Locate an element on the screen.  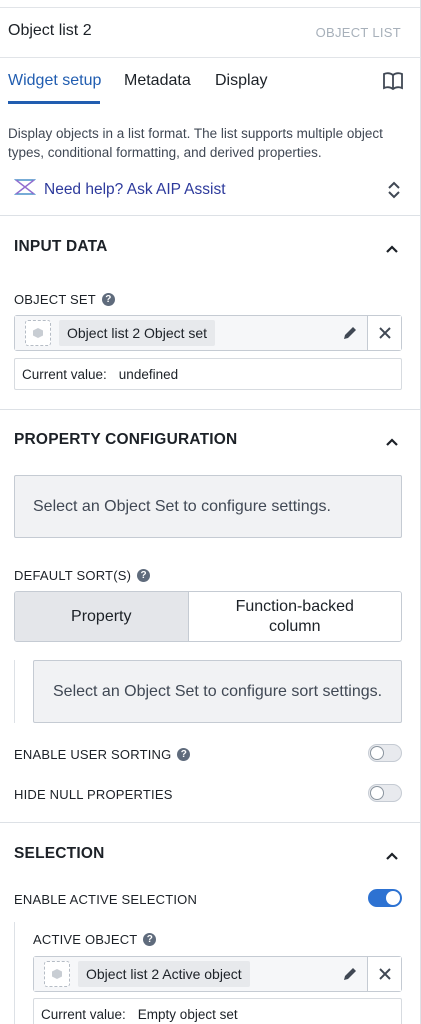
default-sort-label-text: DEFAULT SORT(S) is located at coordinates (73, 575).